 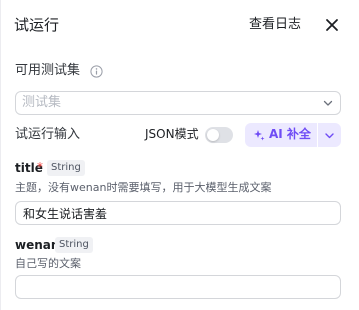 I want to click on json-mode-label: JSON模式, so click(x=172, y=134).